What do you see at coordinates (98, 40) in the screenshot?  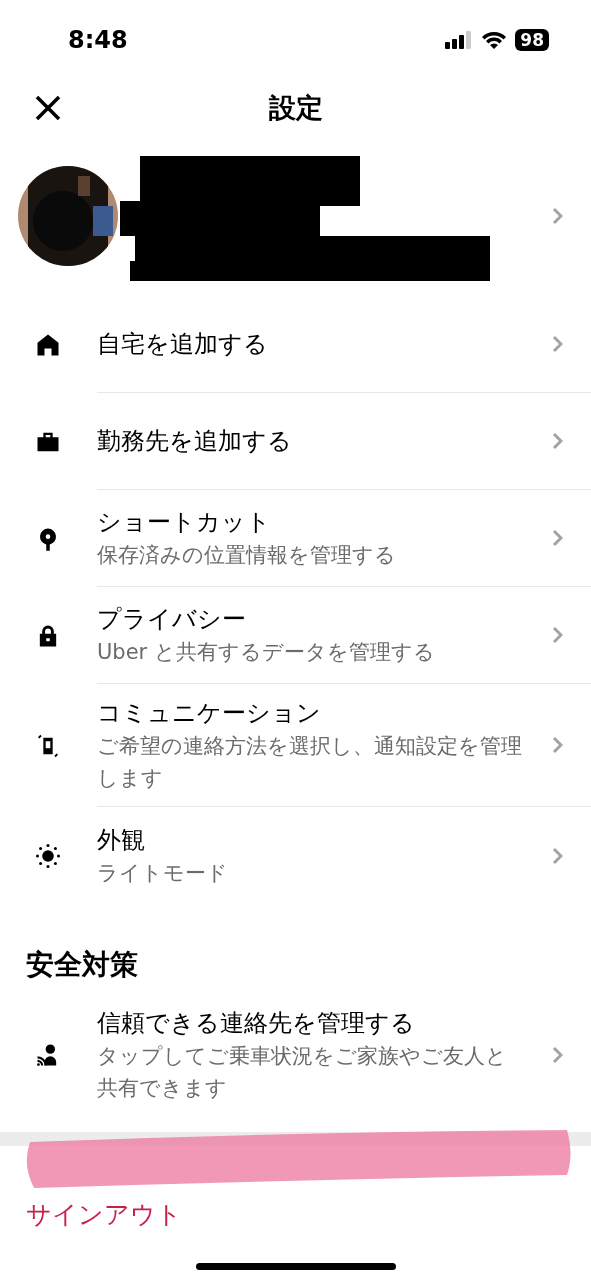 I see `status-time: 8:48` at bounding box center [98, 40].